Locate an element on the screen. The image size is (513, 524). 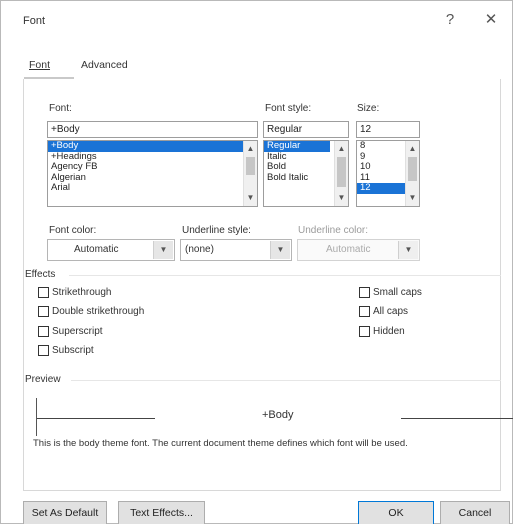
preview-area: +Body is located at coordinates (274, 417).